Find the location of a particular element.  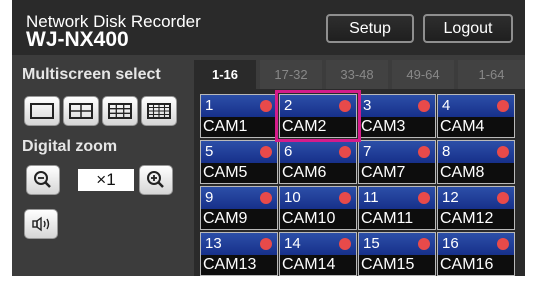

camera-name: CAM1 is located at coordinates (239, 127).